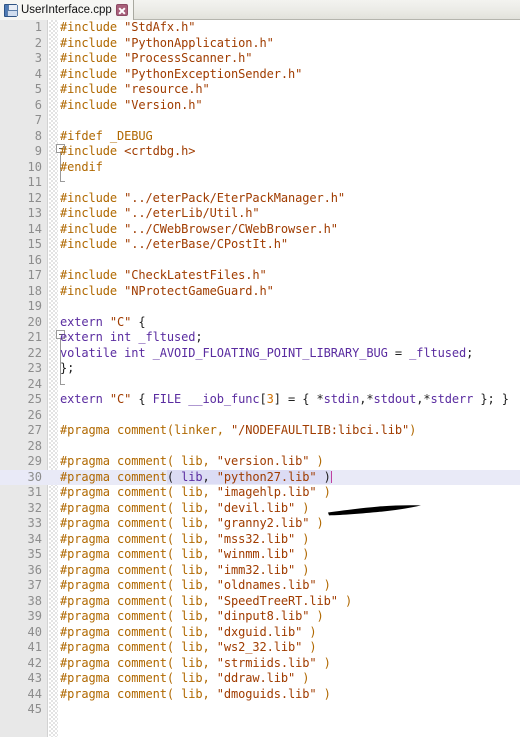 The image size is (520, 737). What do you see at coordinates (131, 338) in the screenshot?
I see `line-text: extern int _fltused;` at bounding box center [131, 338].